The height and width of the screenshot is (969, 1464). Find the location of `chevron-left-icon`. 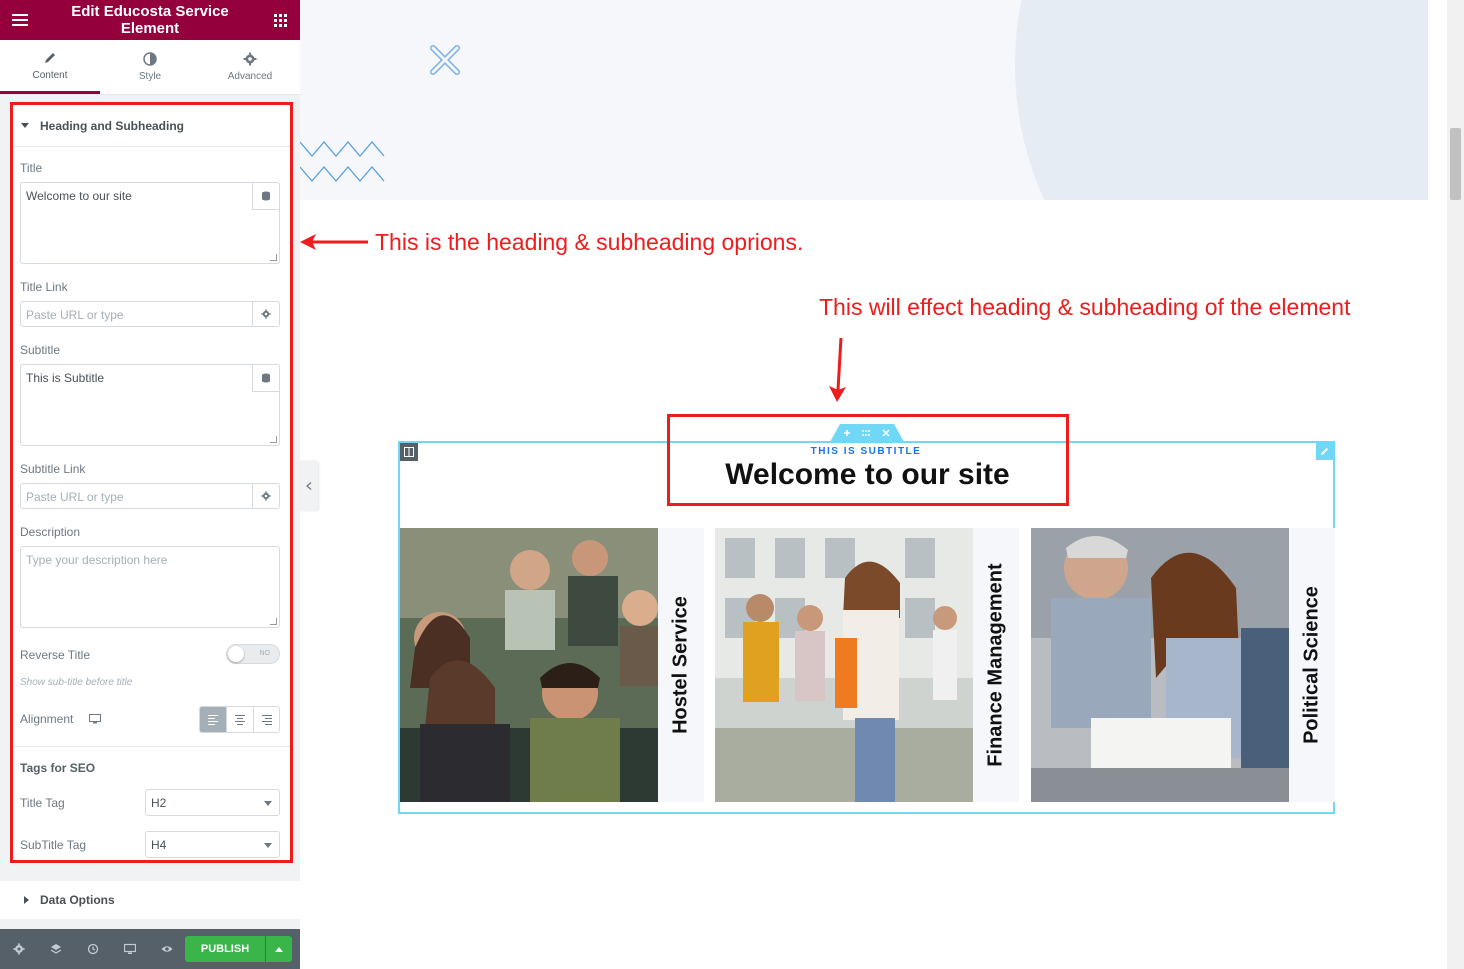

chevron-left-icon is located at coordinates (309, 486).